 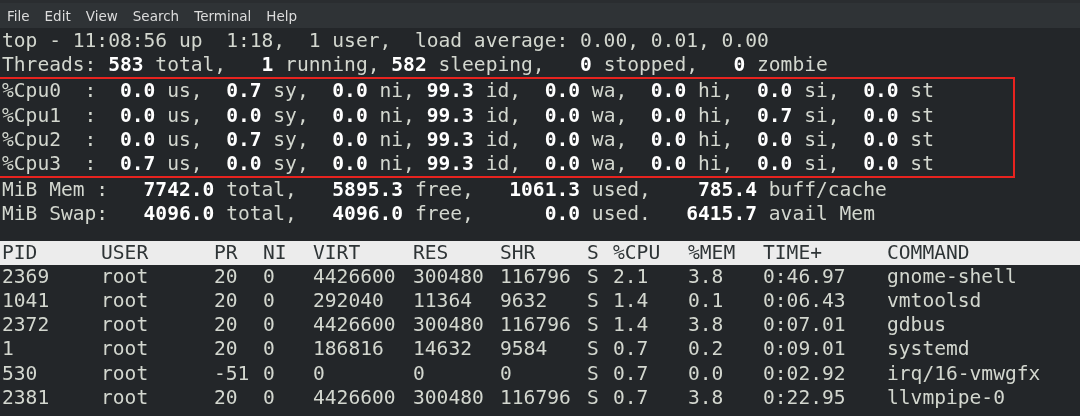 I want to click on terminal-line: %Cpu3 : 0.7 us, 0.0 sy, 0.0 ni, 99.3 id, 0.0 wa, 0.0 hi, 0.0 si, 0.0 st, so click(x=468, y=164).